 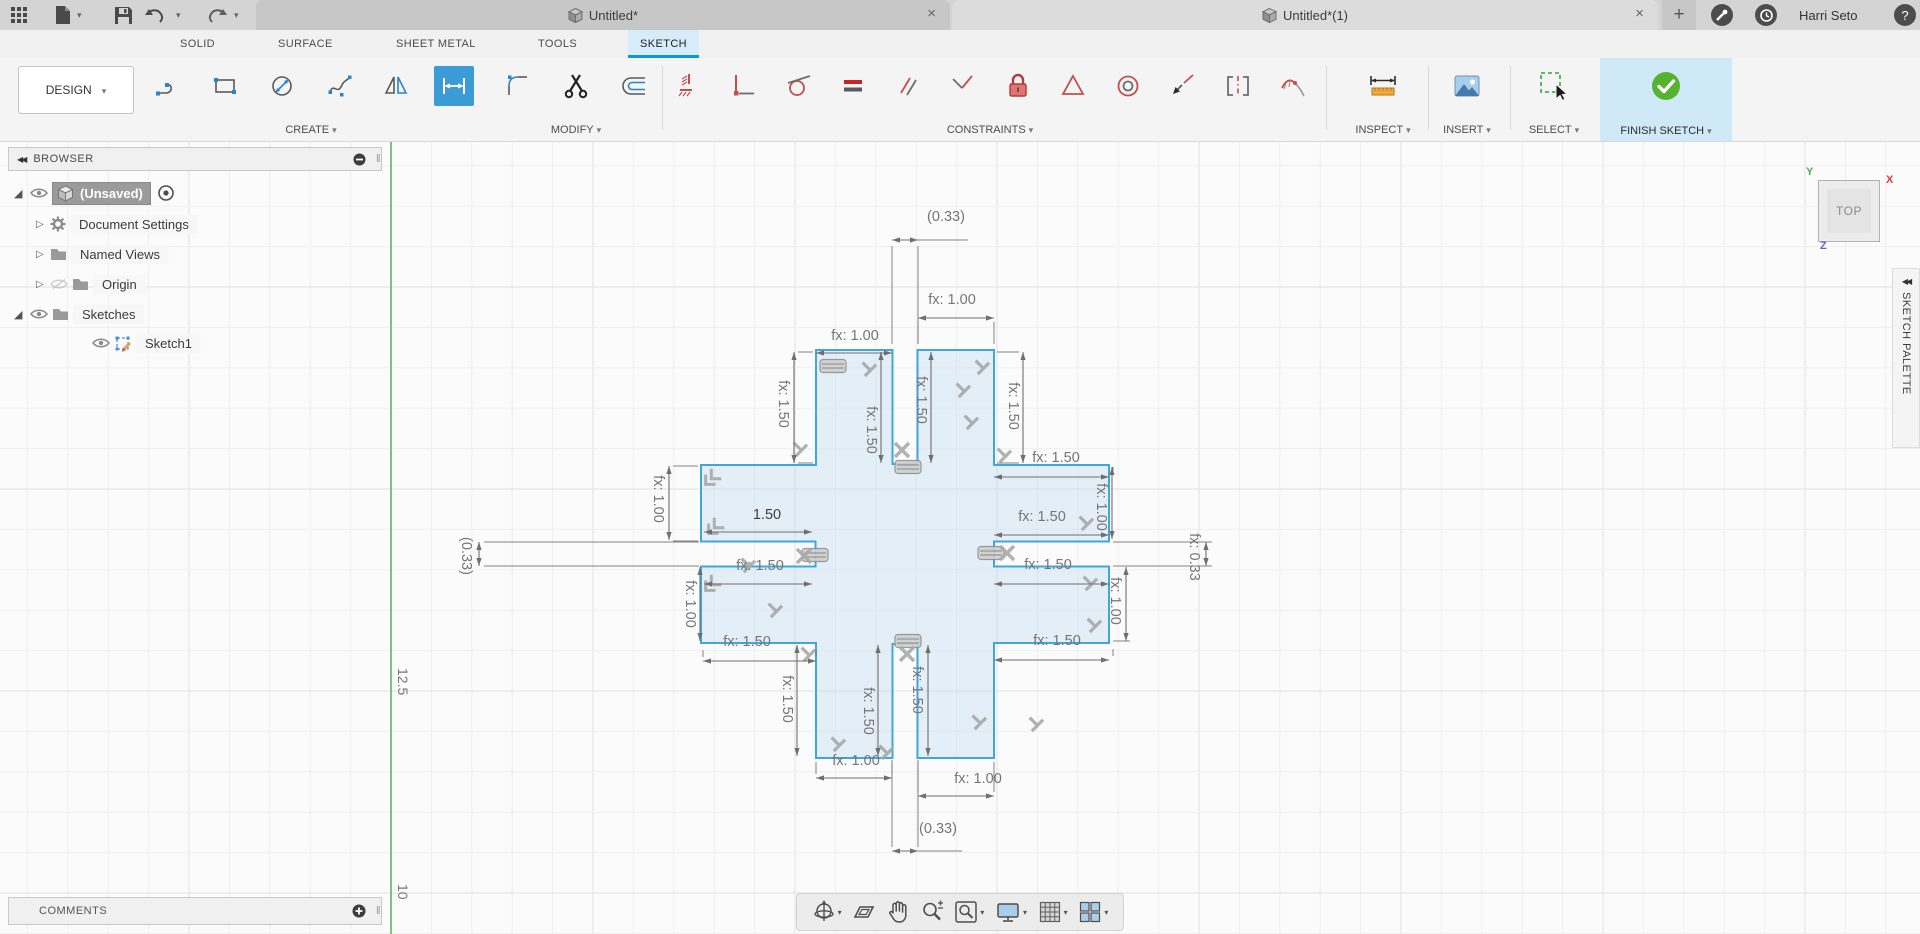 I want to click on extensions-icon, so click(x=1722, y=15).